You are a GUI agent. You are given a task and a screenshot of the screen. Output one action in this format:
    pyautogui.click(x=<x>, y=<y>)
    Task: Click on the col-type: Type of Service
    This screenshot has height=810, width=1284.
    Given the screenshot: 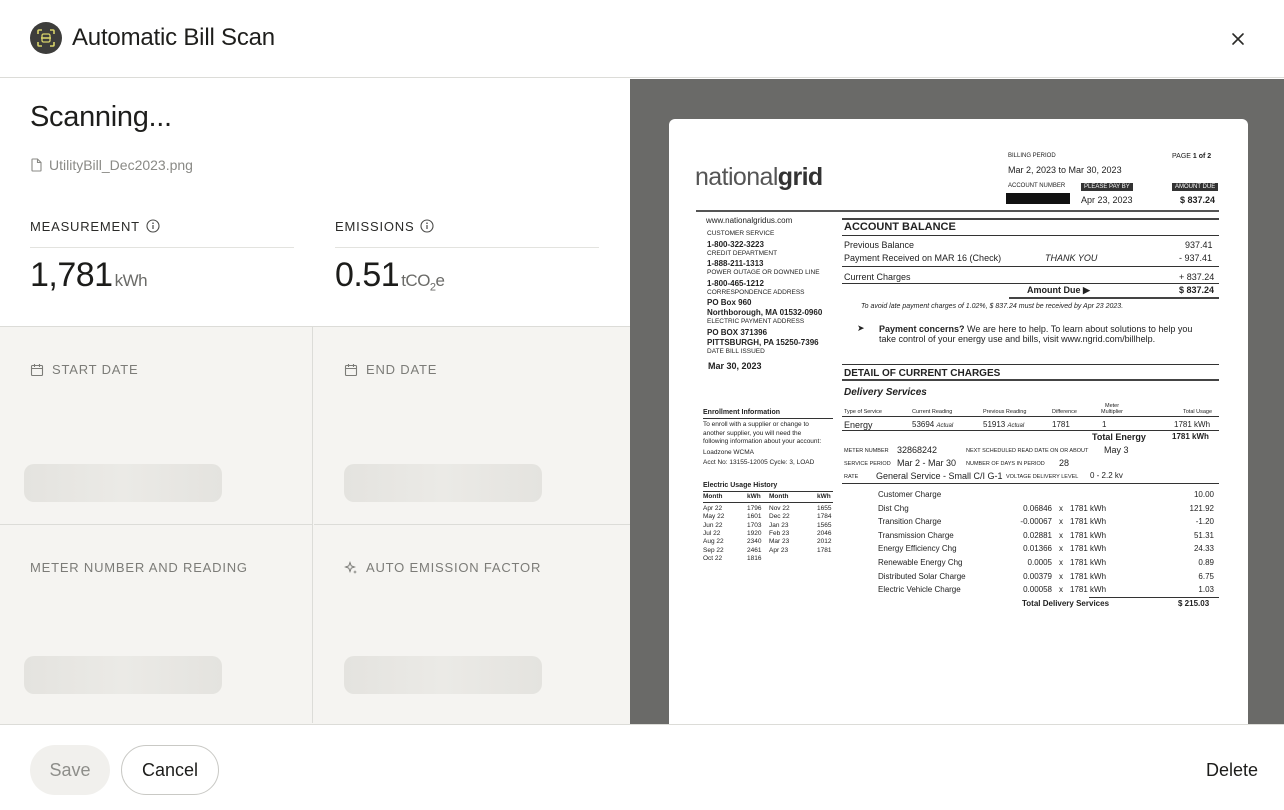 What is the action you would take?
    pyautogui.click(x=863, y=412)
    